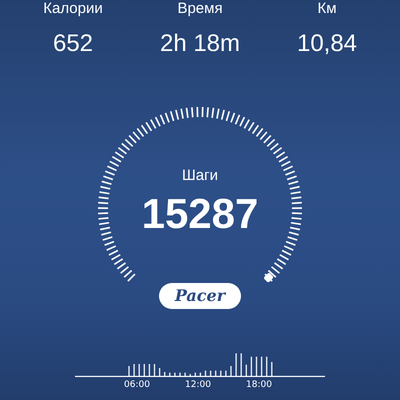 The image size is (400, 400). I want to click on time-label: 12:00, so click(198, 385).